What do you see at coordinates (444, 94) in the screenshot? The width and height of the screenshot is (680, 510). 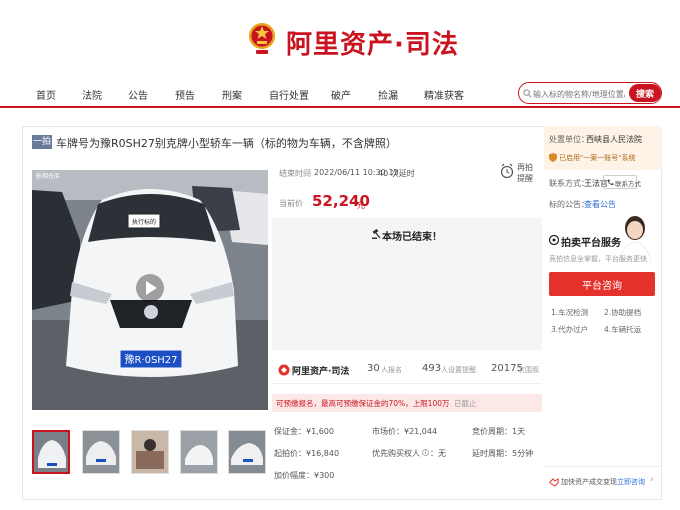 I see `nav-item-customers: 精准获客` at bounding box center [444, 94].